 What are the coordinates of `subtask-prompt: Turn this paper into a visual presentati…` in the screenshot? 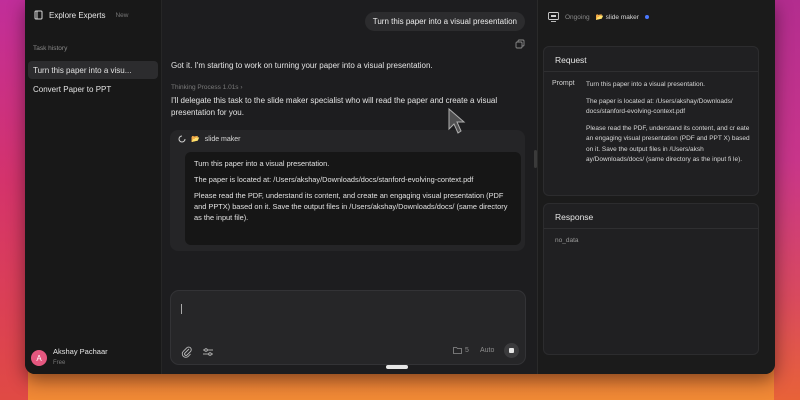 It's located at (353, 198).